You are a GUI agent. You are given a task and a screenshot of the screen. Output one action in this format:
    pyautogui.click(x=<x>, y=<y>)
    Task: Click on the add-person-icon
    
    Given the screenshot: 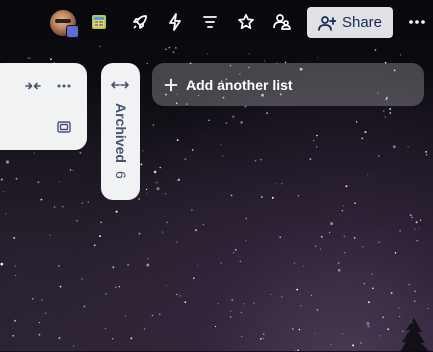 What is the action you would take?
    pyautogui.click(x=327, y=23)
    